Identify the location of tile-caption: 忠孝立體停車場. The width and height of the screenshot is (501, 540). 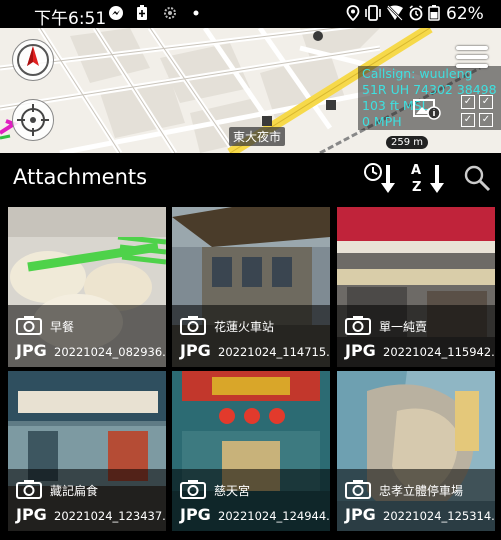
(421, 491).